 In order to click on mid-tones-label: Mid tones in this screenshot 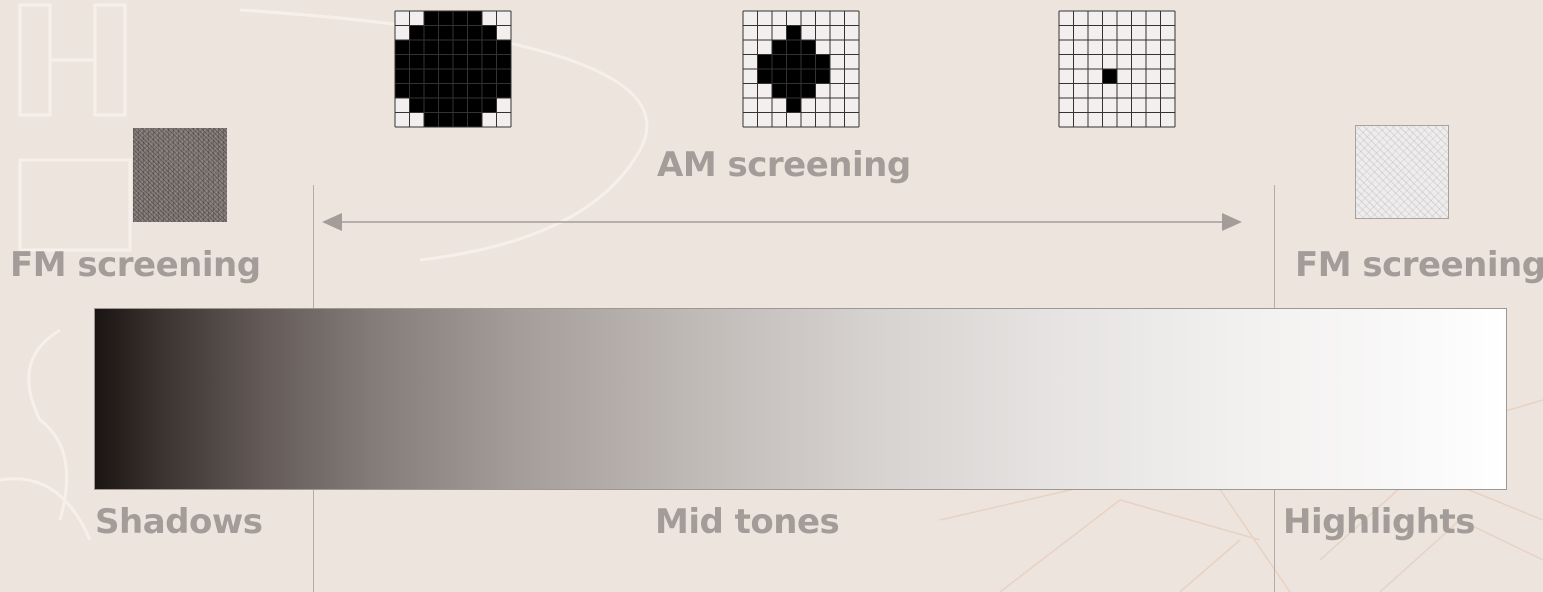, I will do `click(747, 522)`.